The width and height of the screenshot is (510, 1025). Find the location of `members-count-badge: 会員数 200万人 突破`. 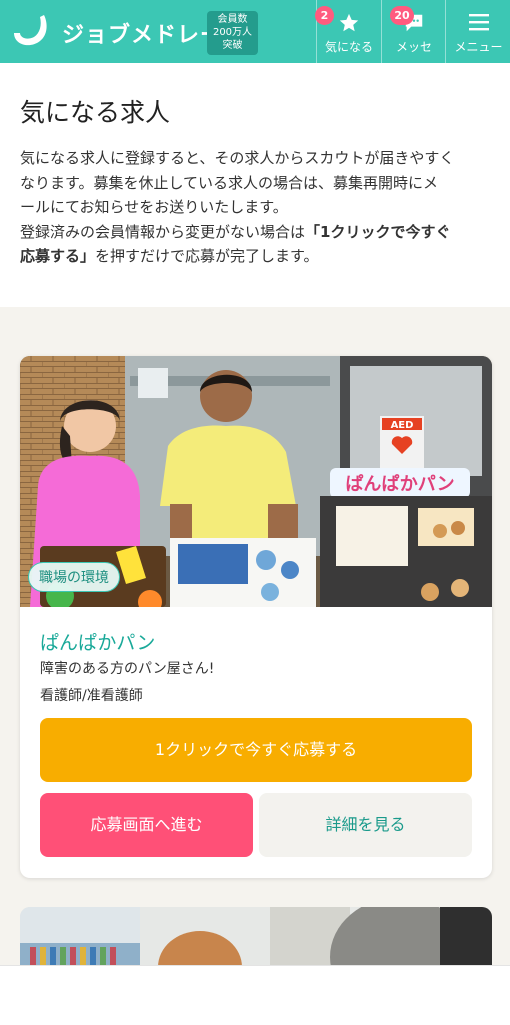

members-count-badge: 会員数 200万人 突破 is located at coordinates (232, 33).